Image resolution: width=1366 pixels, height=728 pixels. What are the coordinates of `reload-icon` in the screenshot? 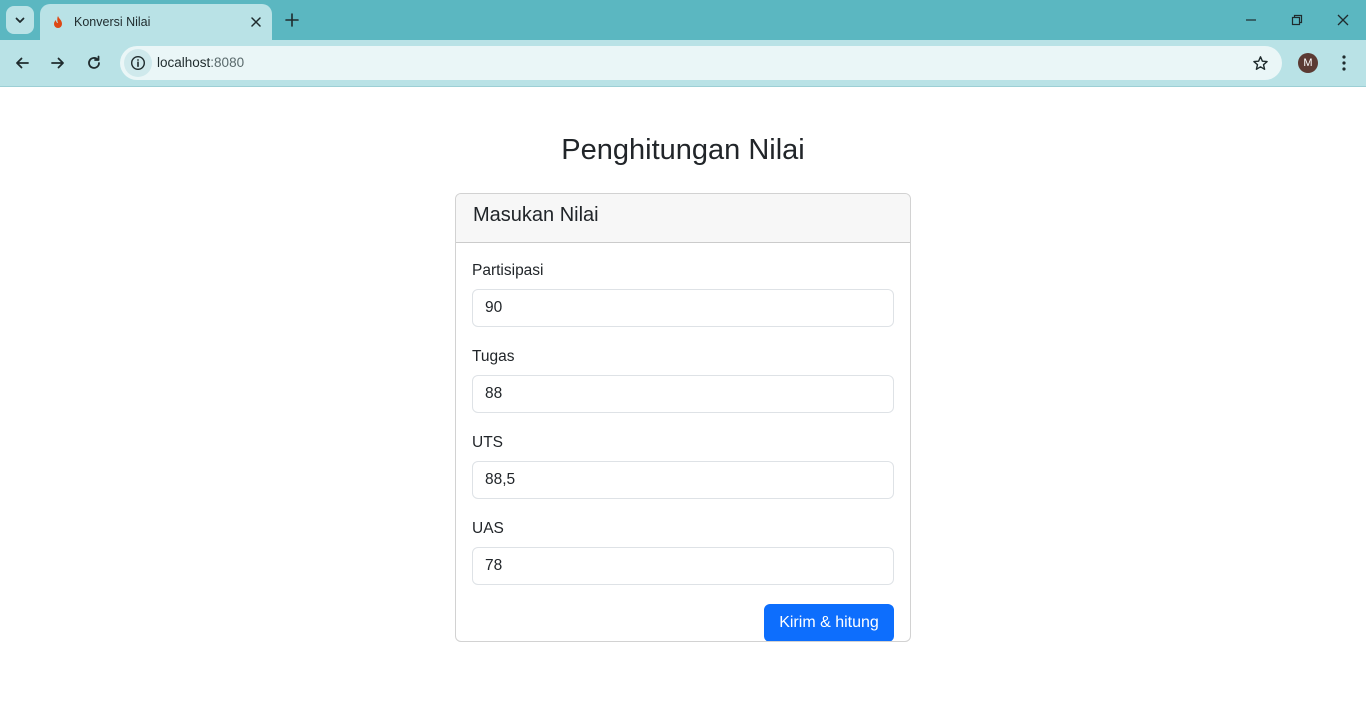 It's located at (94, 62).